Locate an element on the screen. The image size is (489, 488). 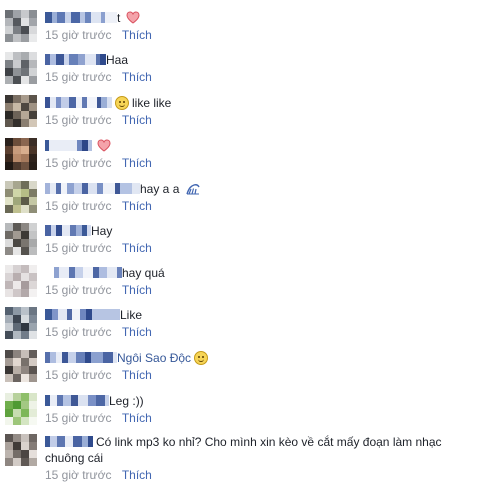
comment-message: like like is located at coordinates (152, 103).